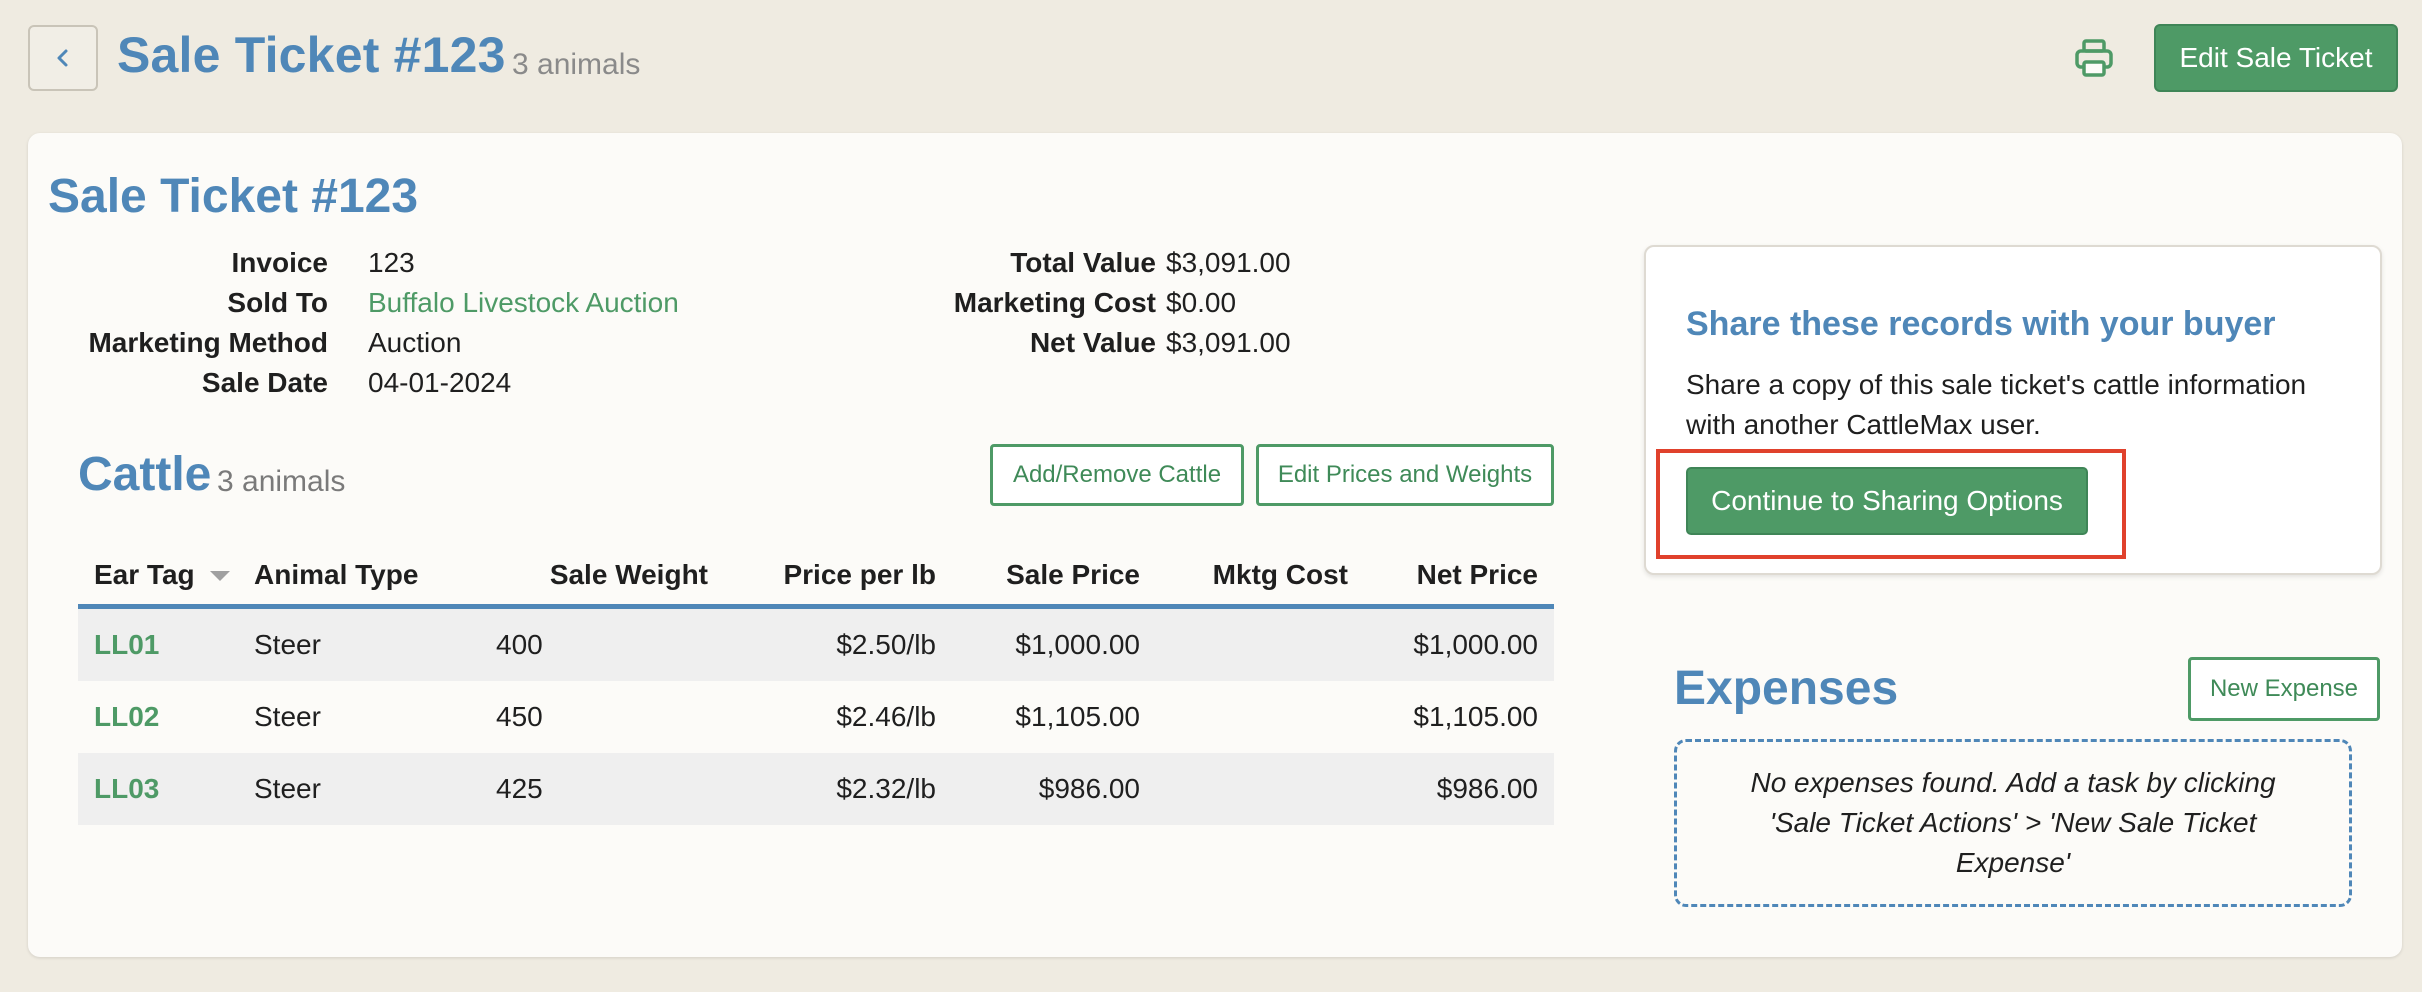 Image resolution: width=2422 pixels, height=992 pixels. Describe the element at coordinates (1981, 324) in the screenshot. I see `share-title: Share these records with your buyer` at that location.